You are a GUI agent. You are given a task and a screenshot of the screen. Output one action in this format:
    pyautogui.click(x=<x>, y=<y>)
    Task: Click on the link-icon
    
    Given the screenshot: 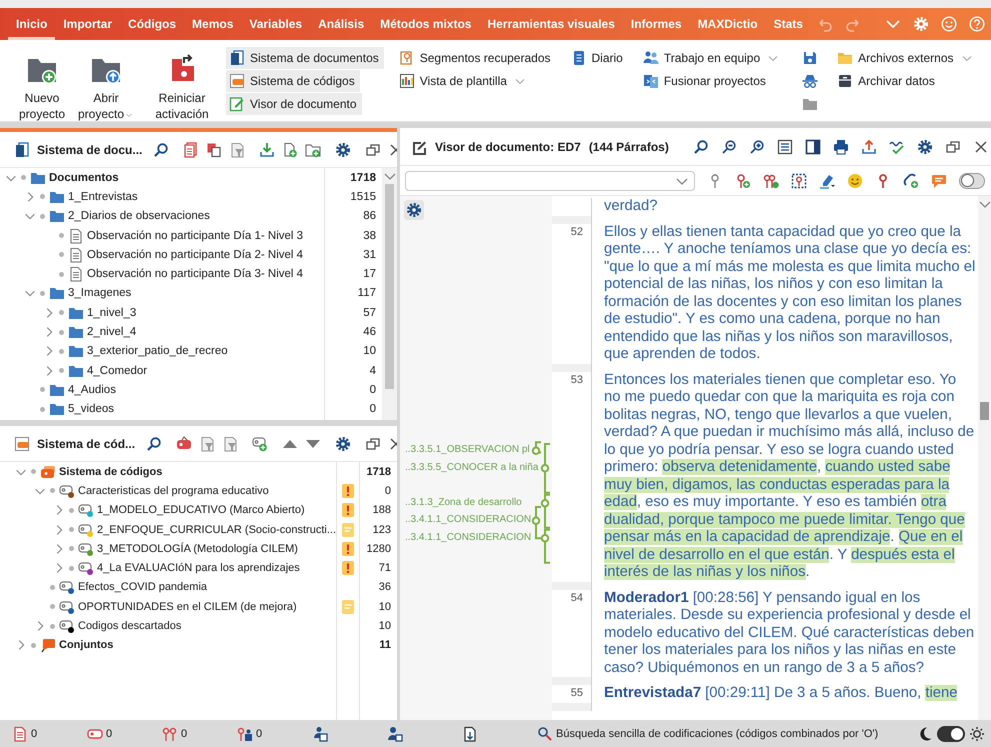 What is the action you would take?
    pyautogui.click(x=911, y=180)
    